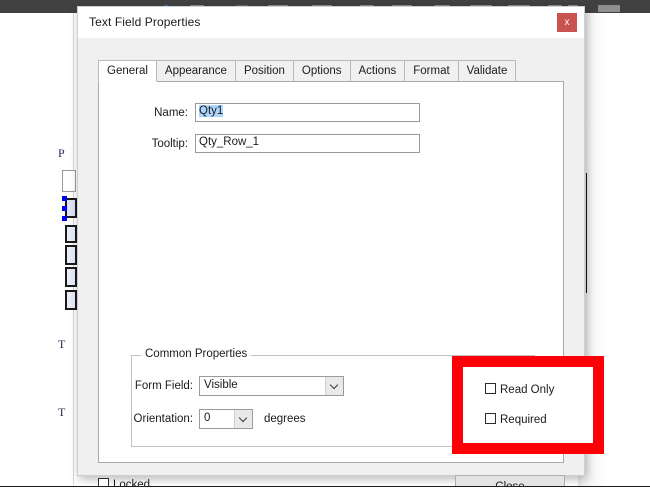 The image size is (650, 500). I want to click on document-page-edge-right, so click(586, 233).